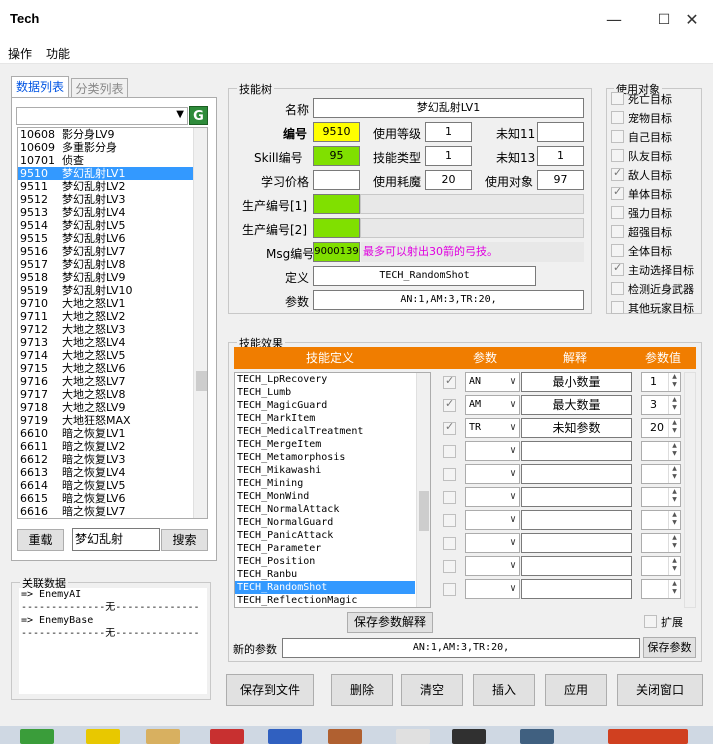  What do you see at coordinates (560, 132) in the screenshot?
I see `unknown11-field` at bounding box center [560, 132].